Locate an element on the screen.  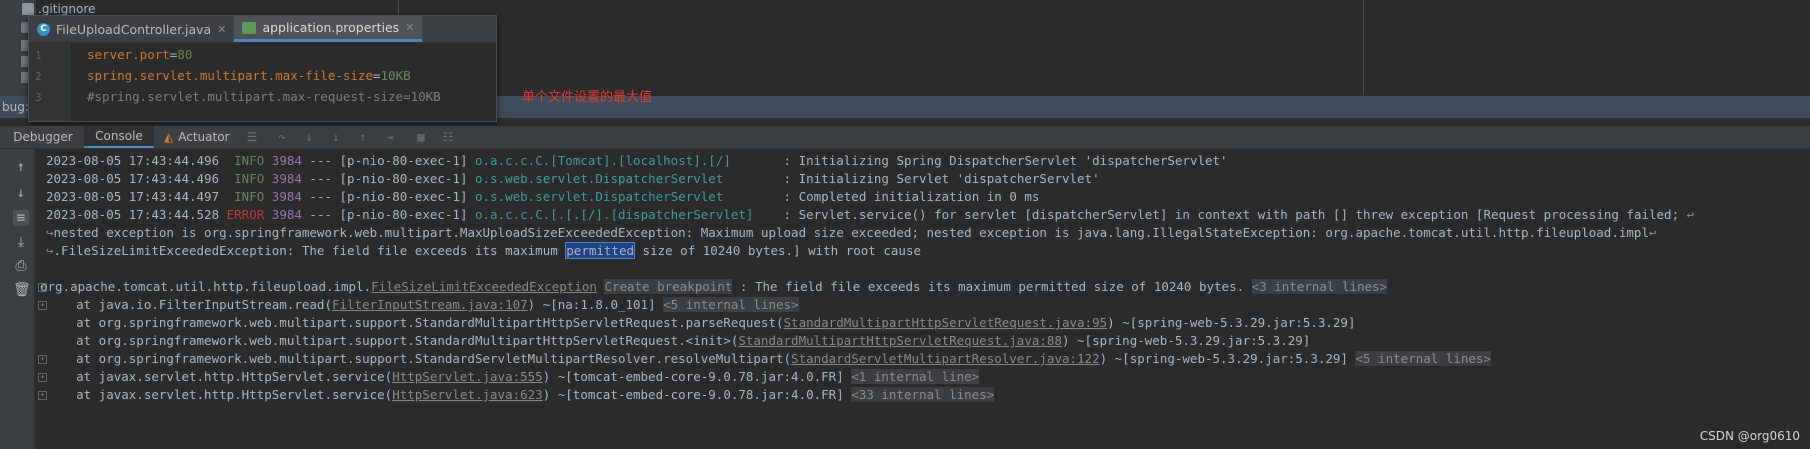
property-value: 10KB is located at coordinates (395, 75).